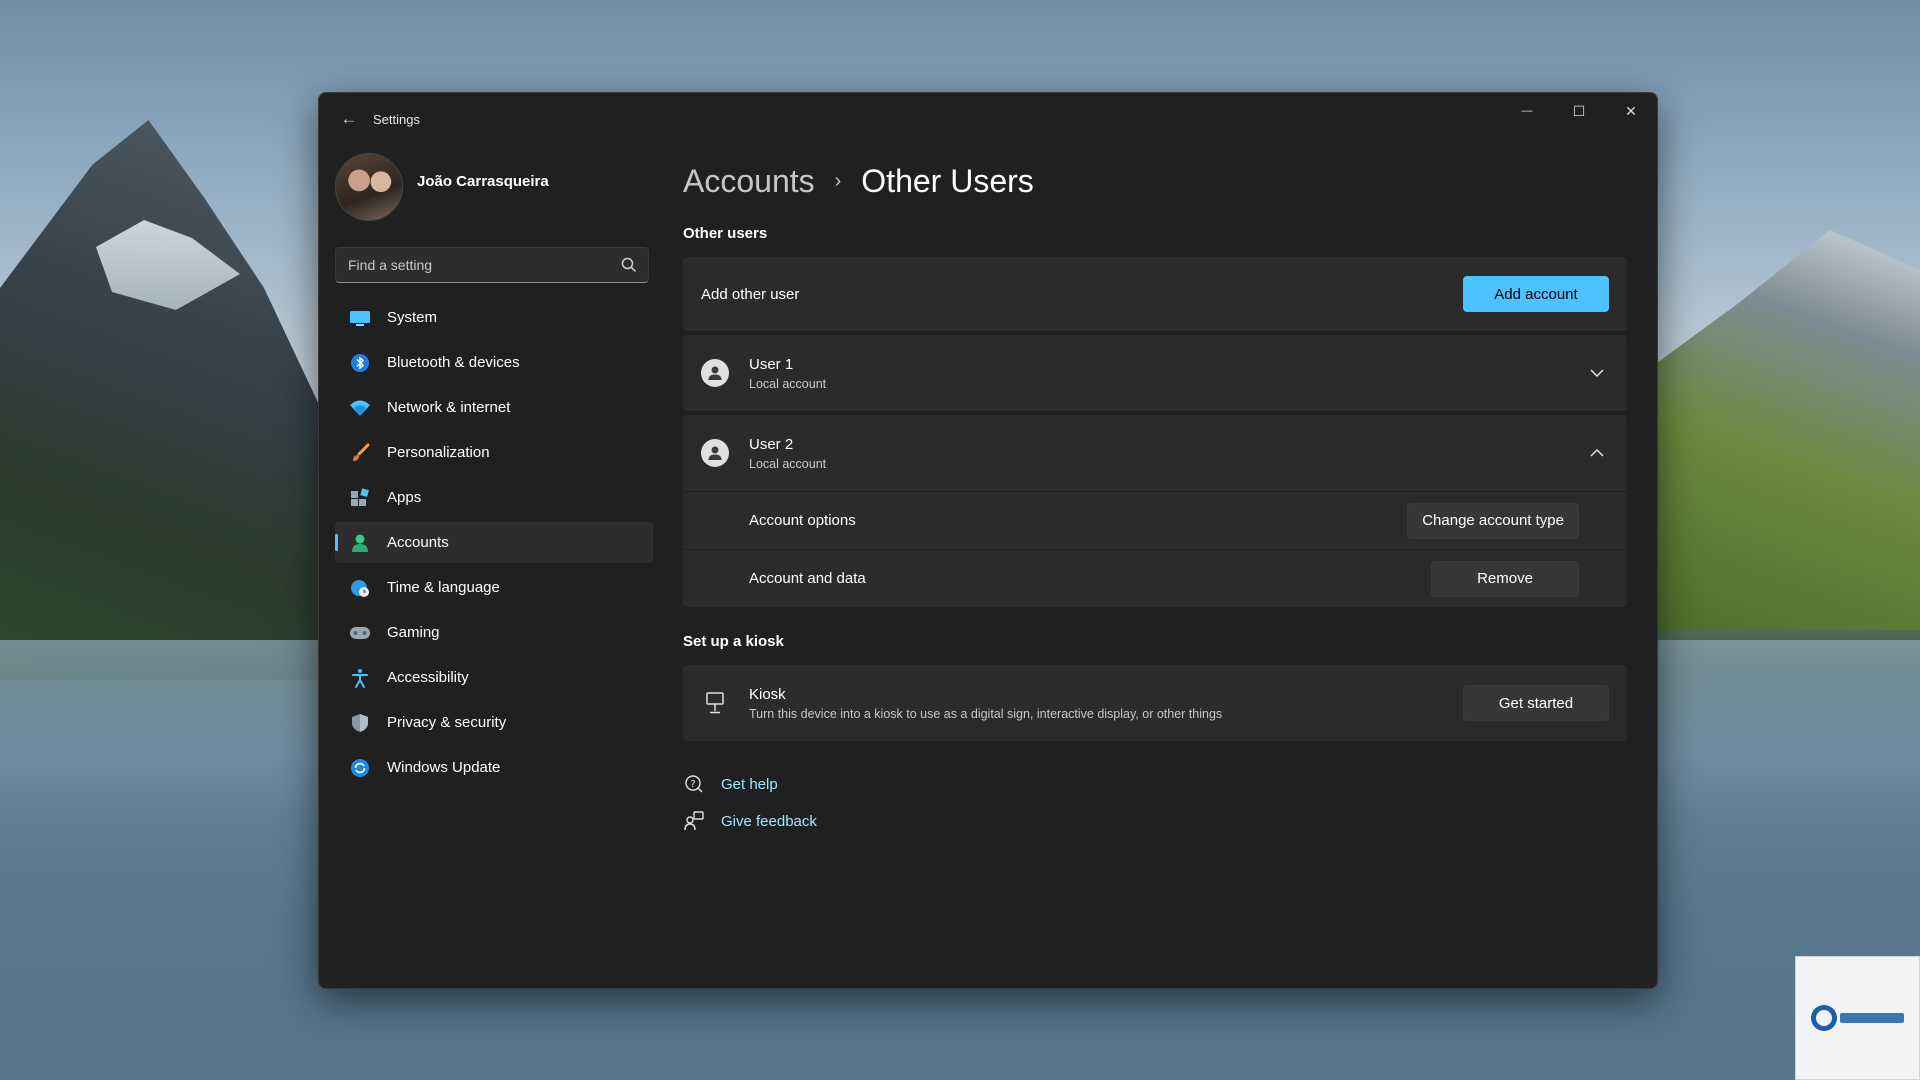 This screenshot has width=1920, height=1080. Describe the element at coordinates (1155, 520) in the screenshot. I see `account-options-row: Account options Change account type` at that location.